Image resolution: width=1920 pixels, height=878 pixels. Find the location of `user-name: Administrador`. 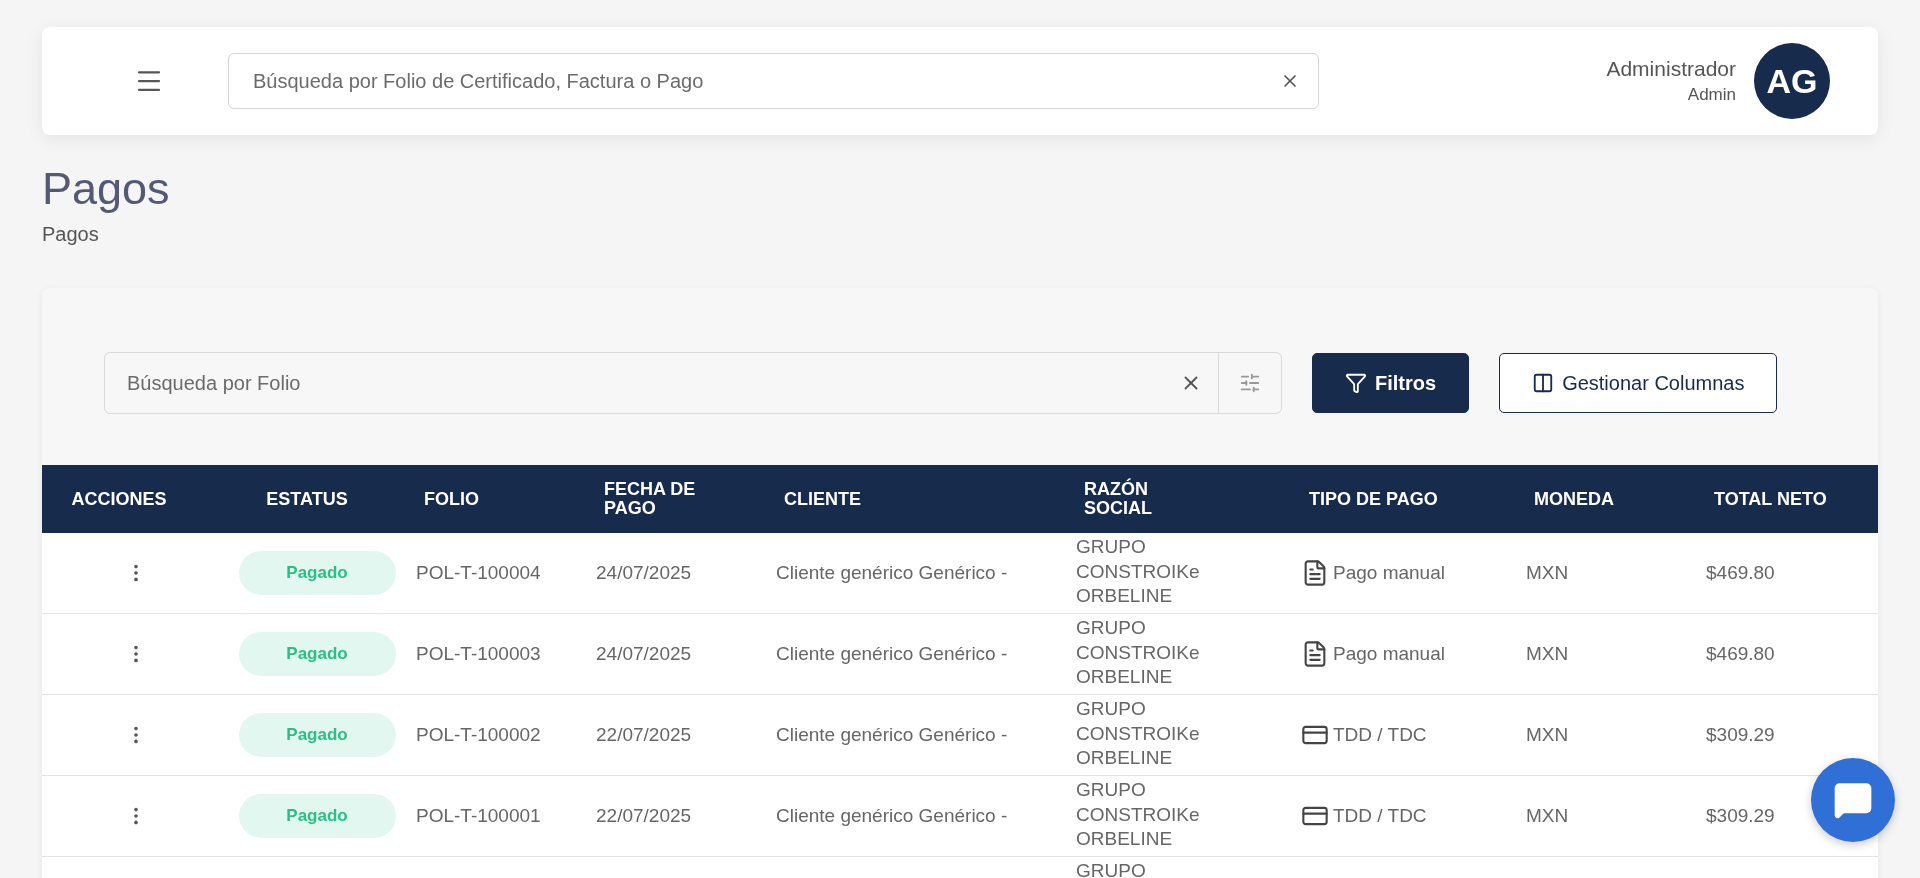

user-name: Administrador is located at coordinates (1671, 69).